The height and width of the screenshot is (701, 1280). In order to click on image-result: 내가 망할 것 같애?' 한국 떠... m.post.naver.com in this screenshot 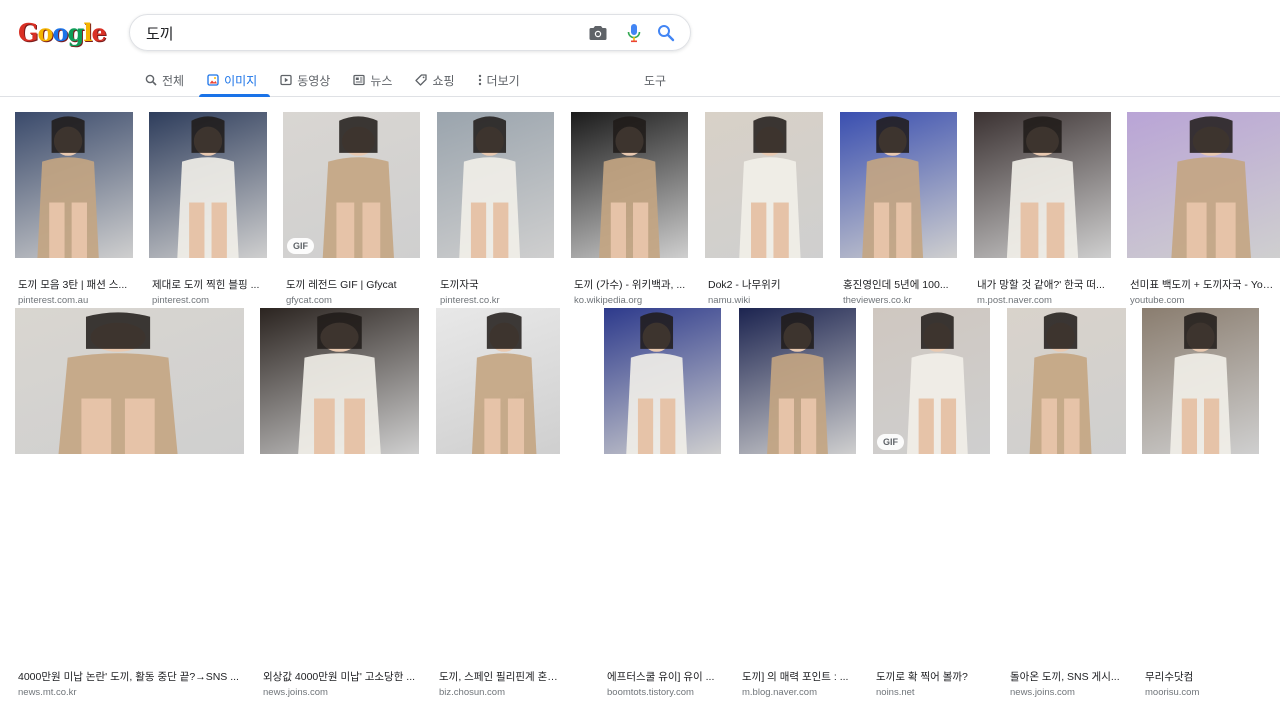, I will do `click(1042, 210)`.